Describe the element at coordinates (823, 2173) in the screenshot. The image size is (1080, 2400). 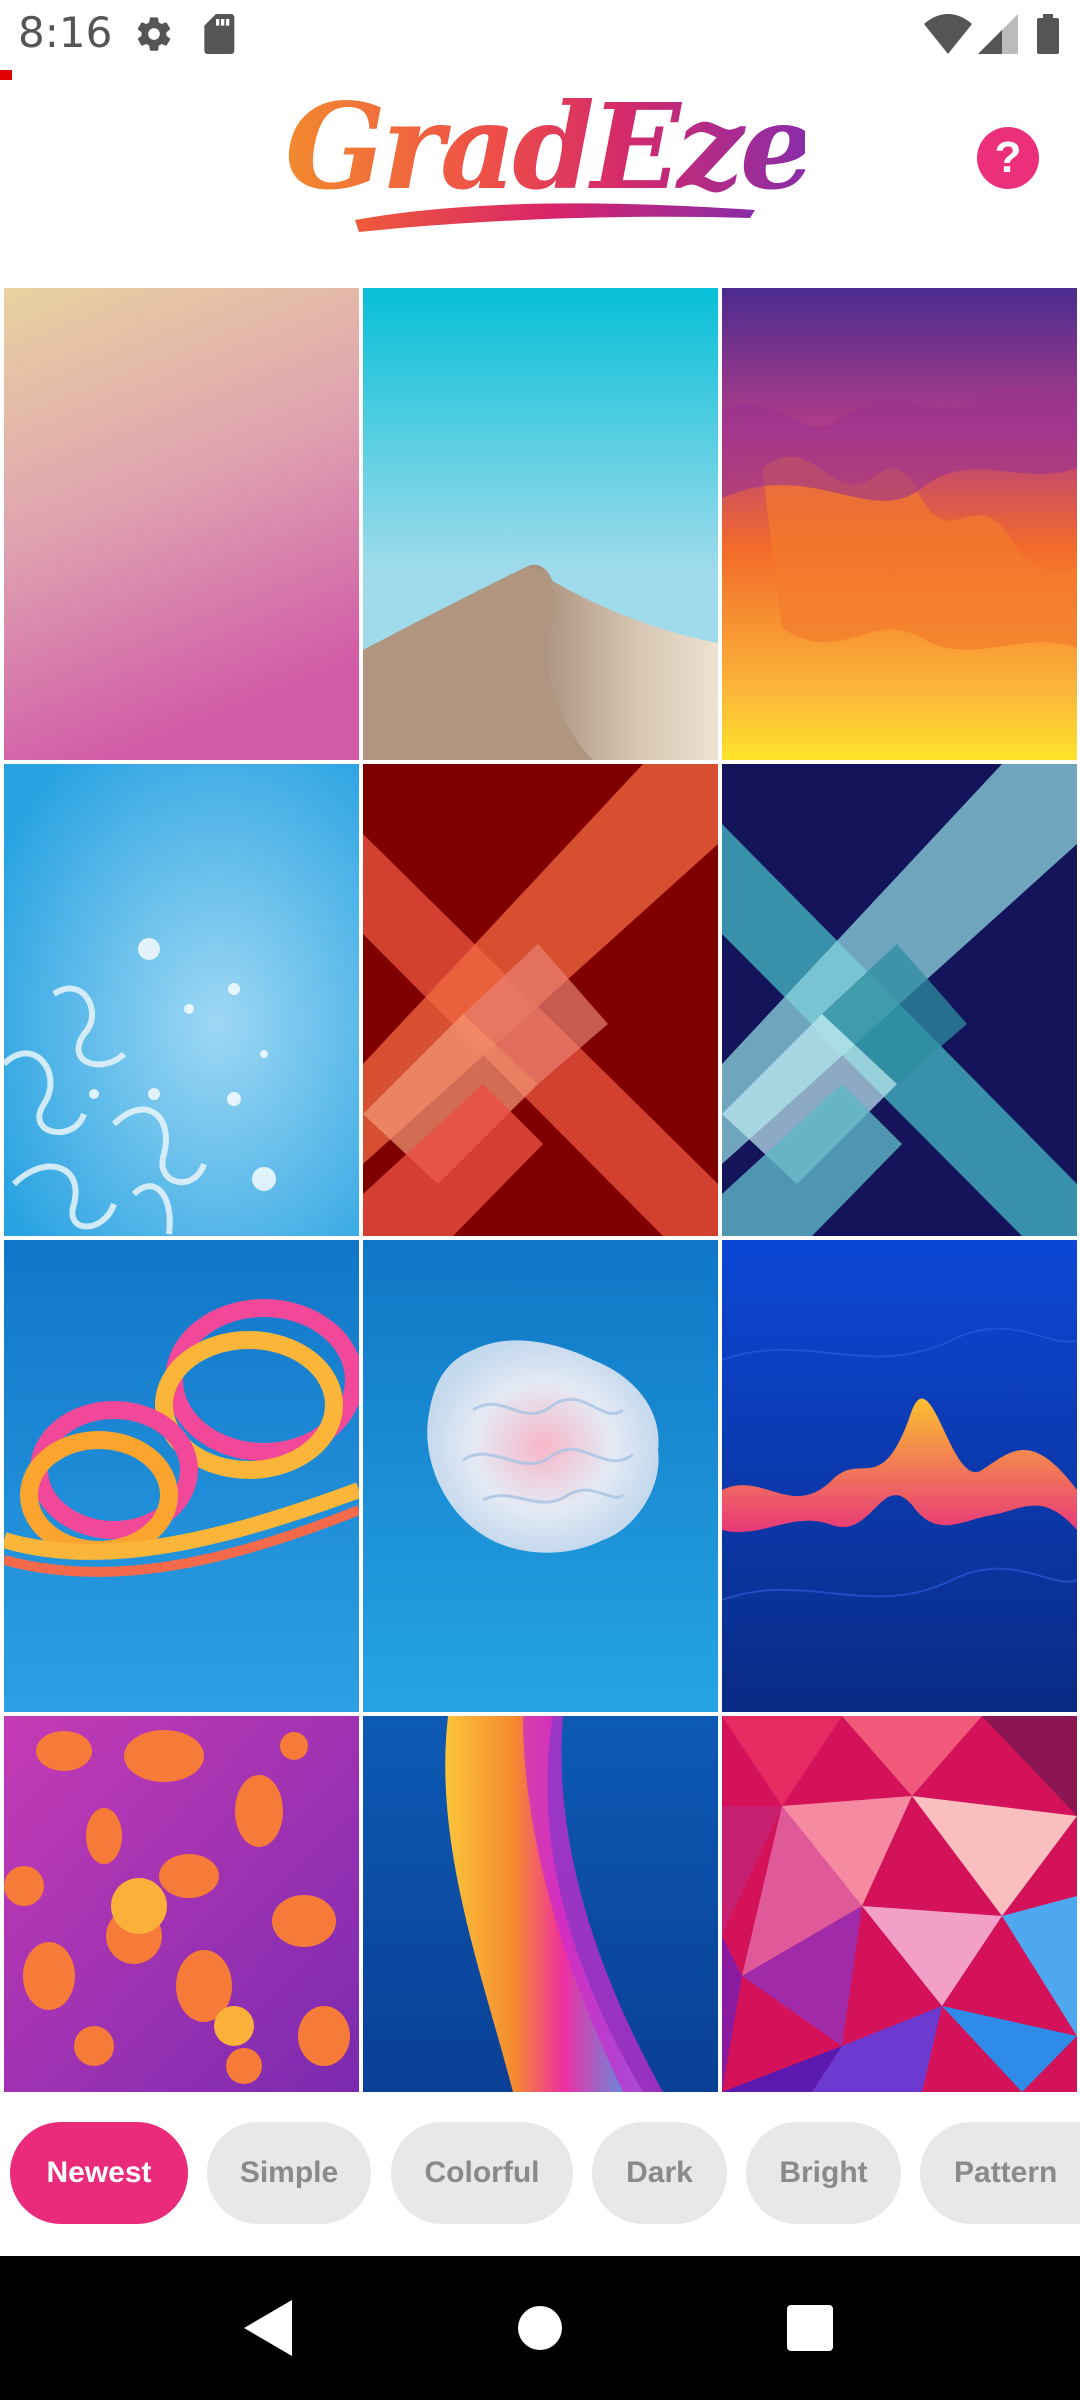
I see `category-bright: Bright` at that location.